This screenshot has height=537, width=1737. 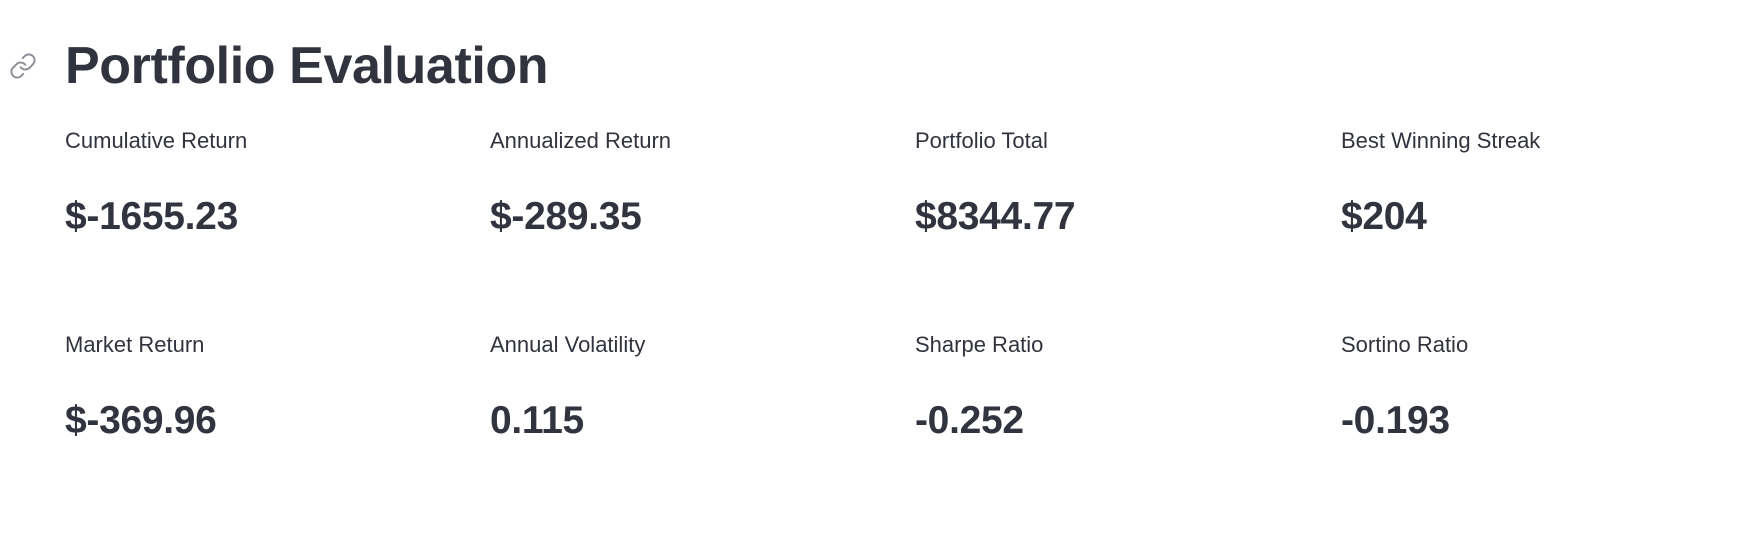 I want to click on metric-annualized-return: Annualized Return $-289.35, so click(x=690, y=184).